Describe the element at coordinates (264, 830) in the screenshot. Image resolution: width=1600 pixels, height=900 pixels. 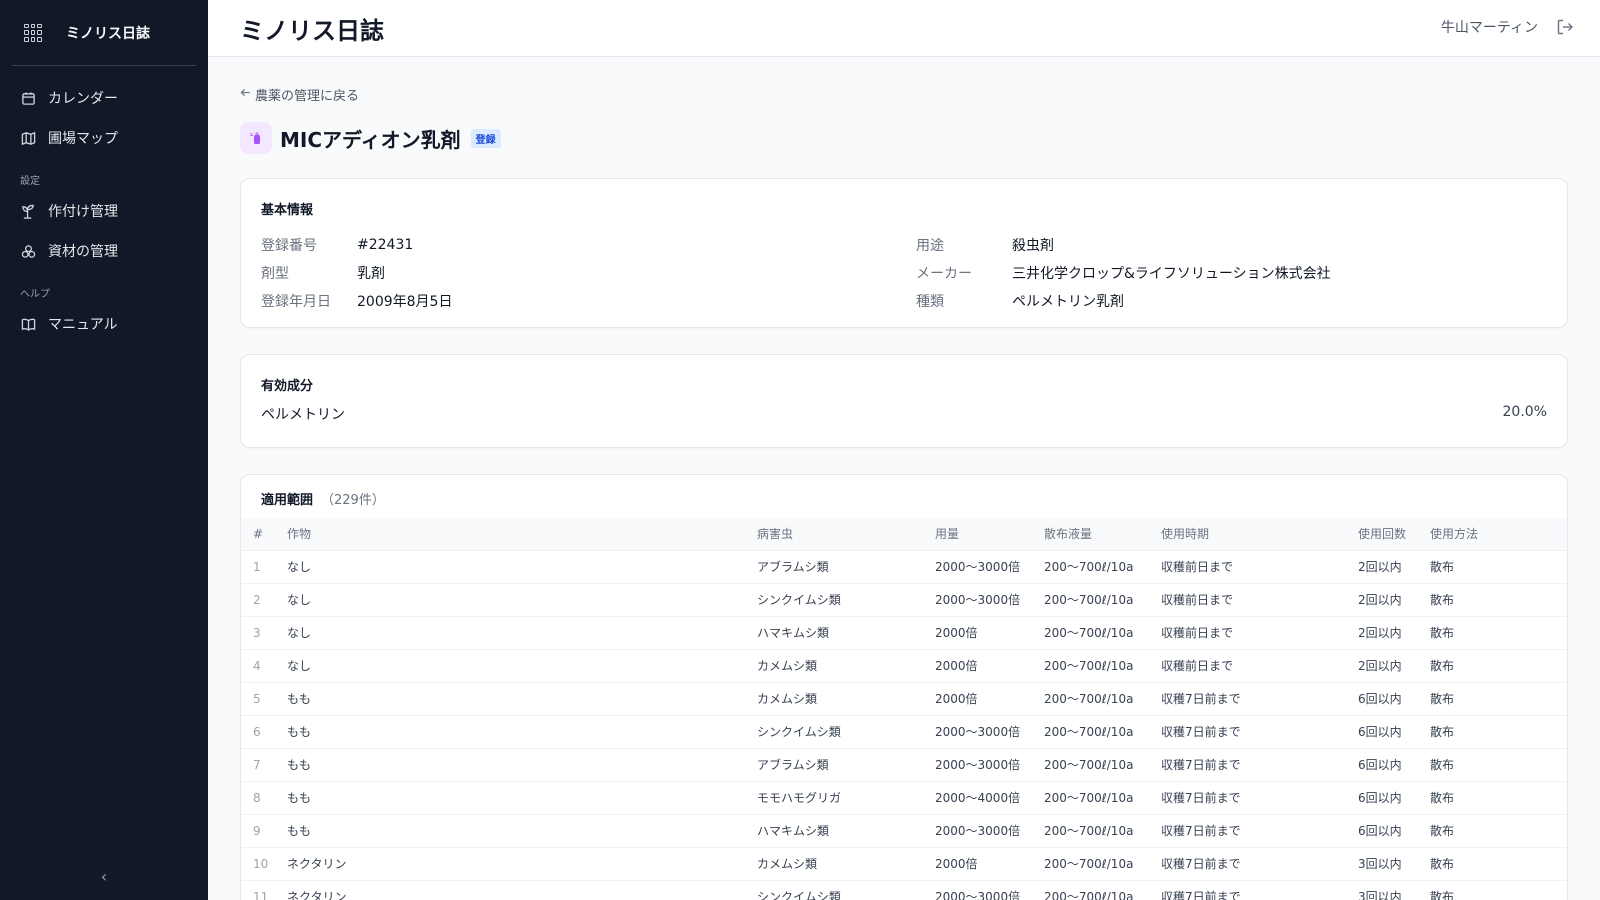
I see `row-number: 9` at that location.